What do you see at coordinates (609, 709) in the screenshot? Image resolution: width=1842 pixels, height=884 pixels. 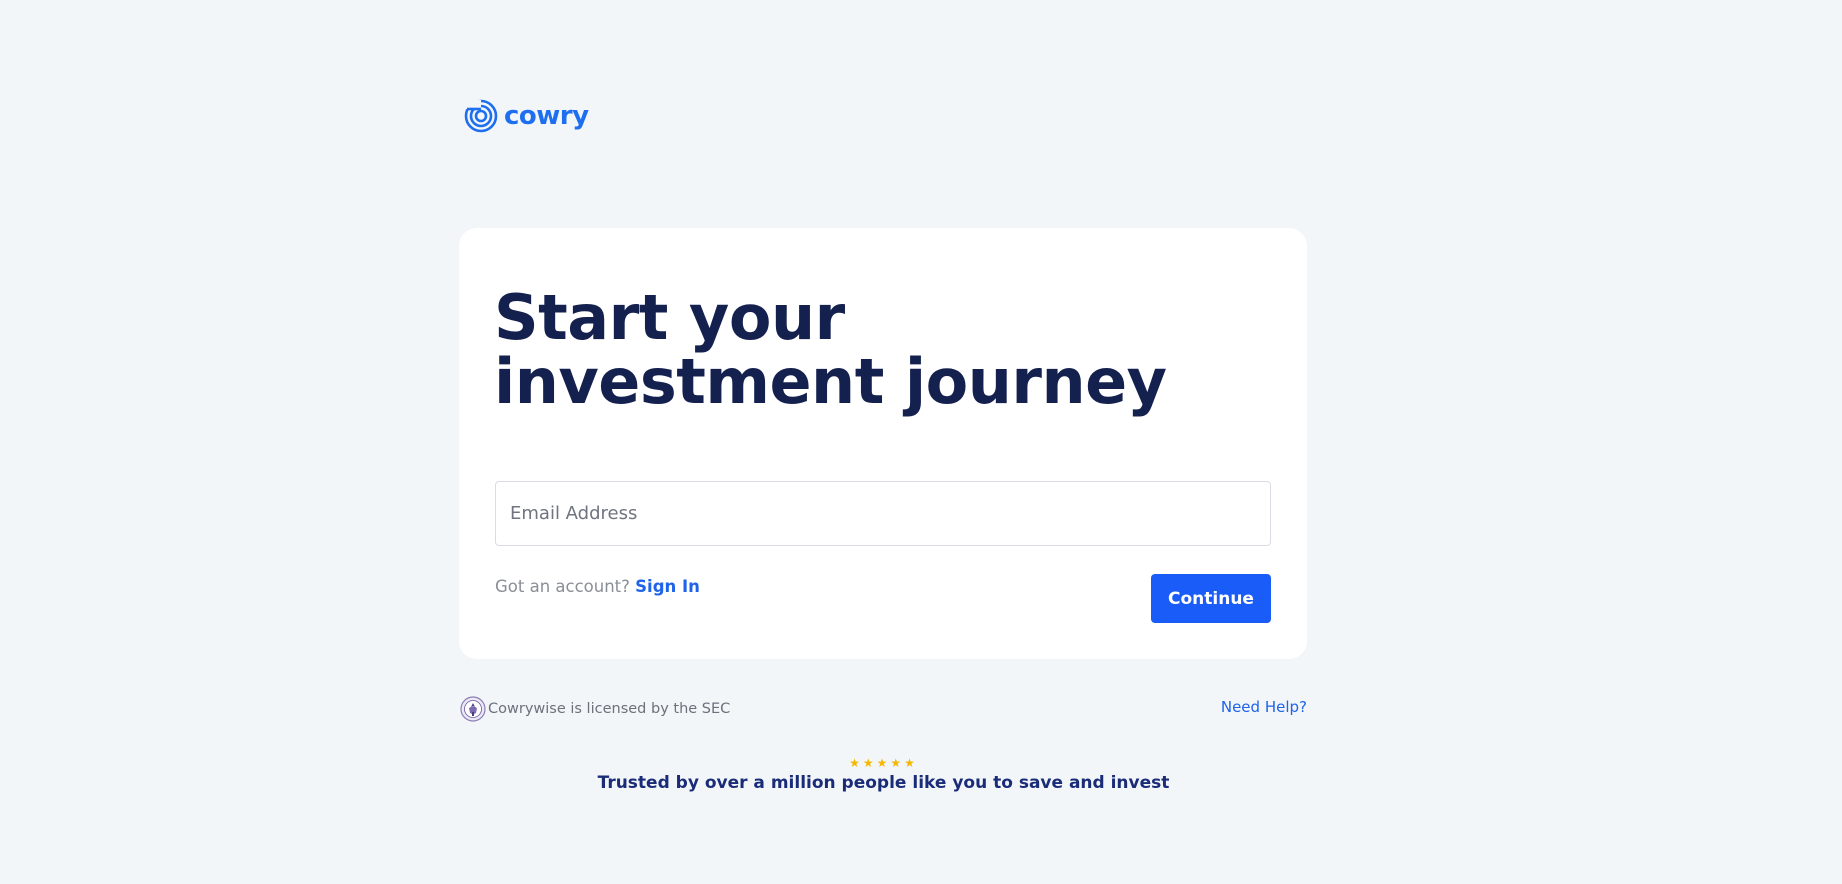 I see `license-text: Cowrywise is licensed by the SEC` at bounding box center [609, 709].